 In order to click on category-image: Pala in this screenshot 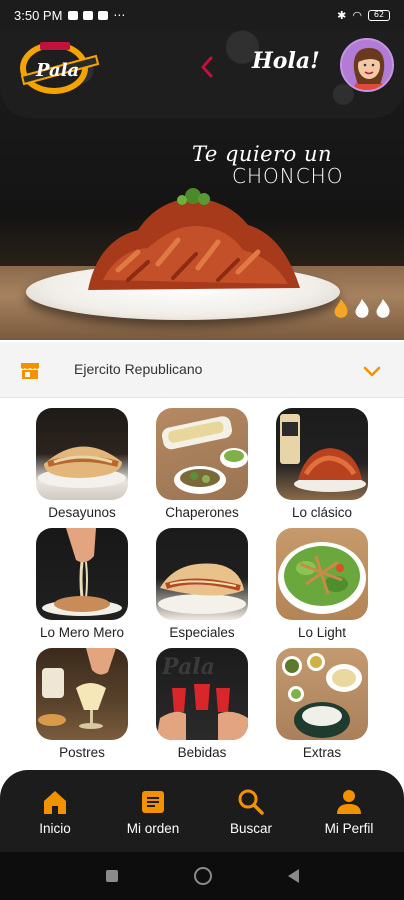, I will do `click(202, 694)`.